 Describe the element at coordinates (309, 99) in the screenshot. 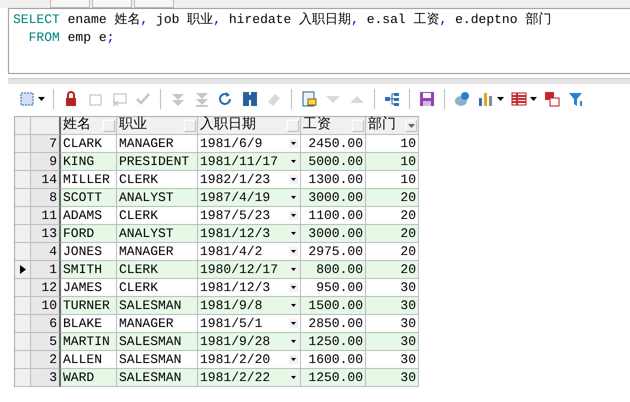

I see `form-icon` at that location.